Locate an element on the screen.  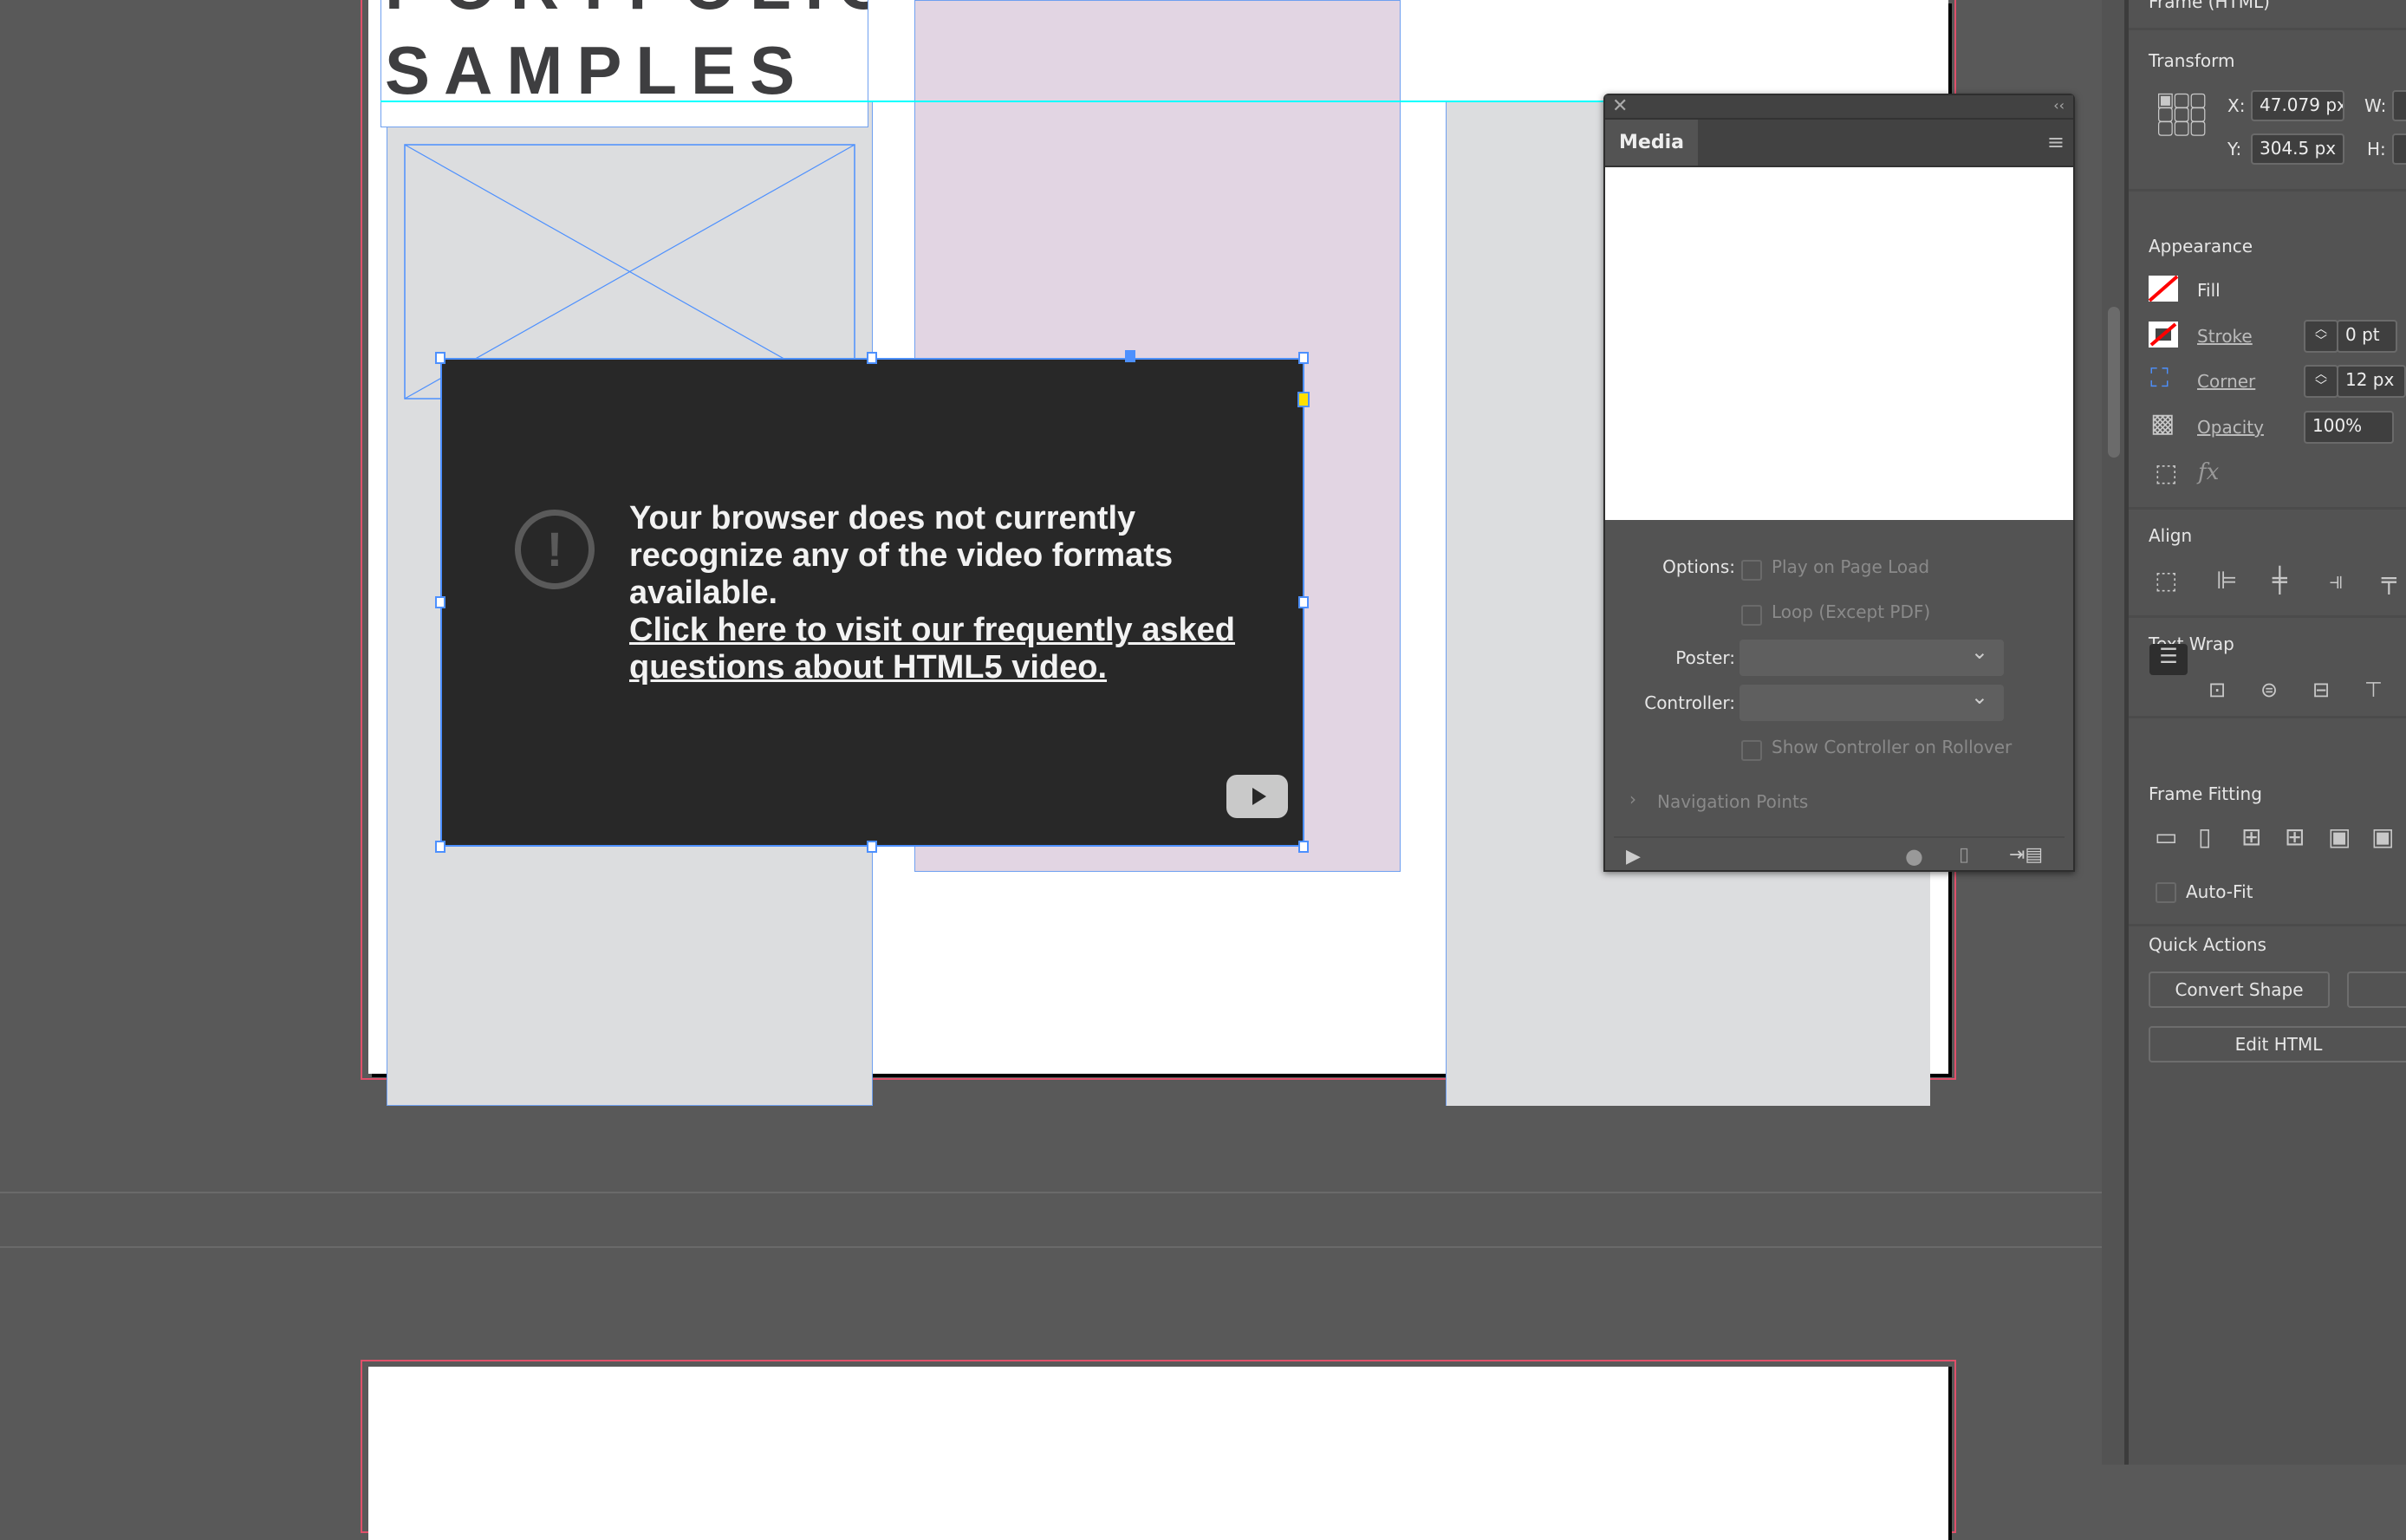
wrap-object-shape-icon: ⊜ is located at coordinates (2269, 689).